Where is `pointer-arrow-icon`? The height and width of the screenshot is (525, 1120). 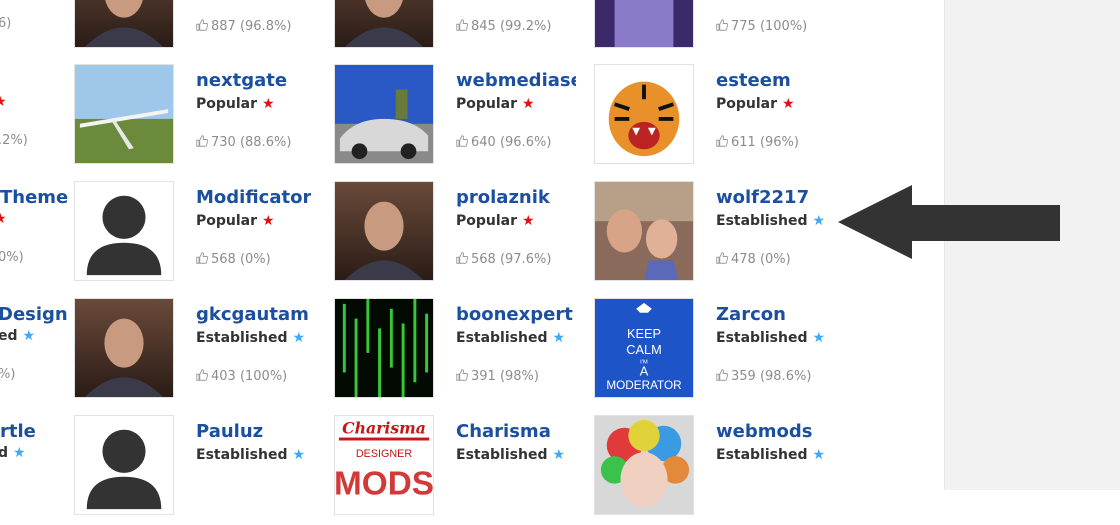
pointer-arrow-icon is located at coordinates (949, 222).